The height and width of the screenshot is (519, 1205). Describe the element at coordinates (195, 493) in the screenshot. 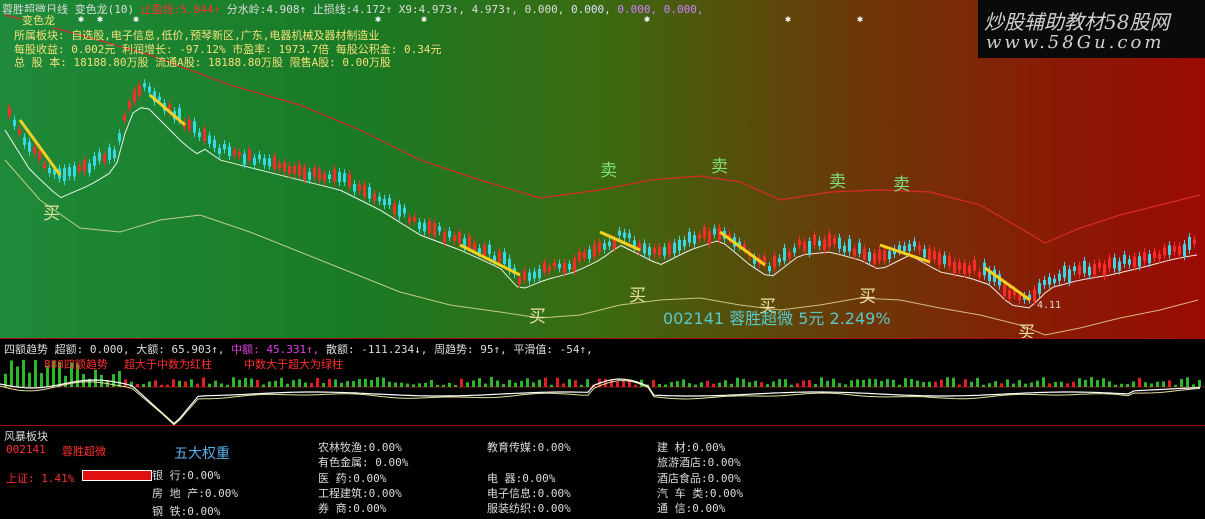

I see `sector-item: 房 地 产:0.00%` at that location.